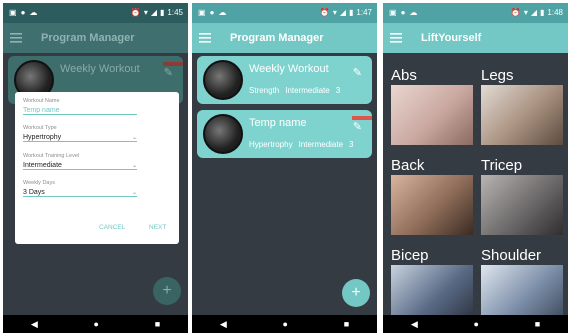  What do you see at coordinates (555, 12) in the screenshot?
I see `status-time: 1:48` at bounding box center [555, 12].